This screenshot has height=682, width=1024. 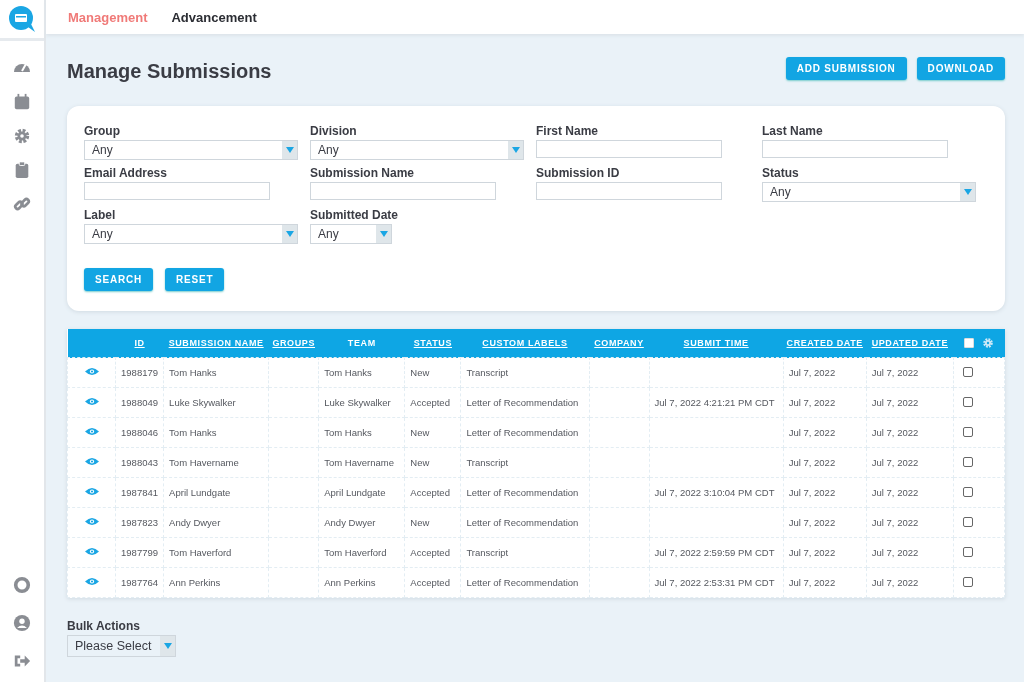 I want to click on column-header: TEAM, so click(x=361, y=343).